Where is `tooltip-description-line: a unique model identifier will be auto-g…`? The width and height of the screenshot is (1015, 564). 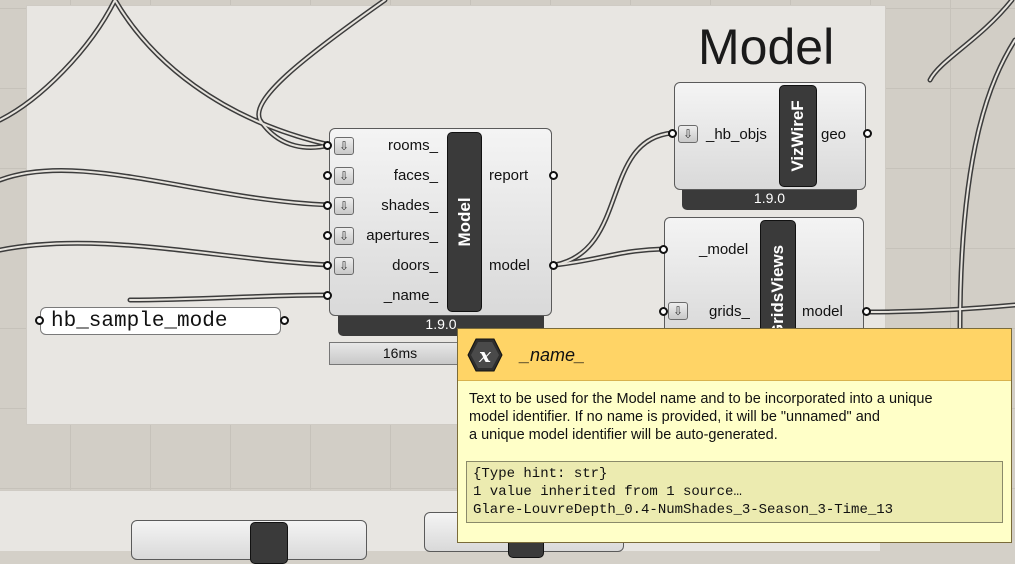
tooltip-description-line: a unique model identifier will be auto-g… is located at coordinates (623, 435).